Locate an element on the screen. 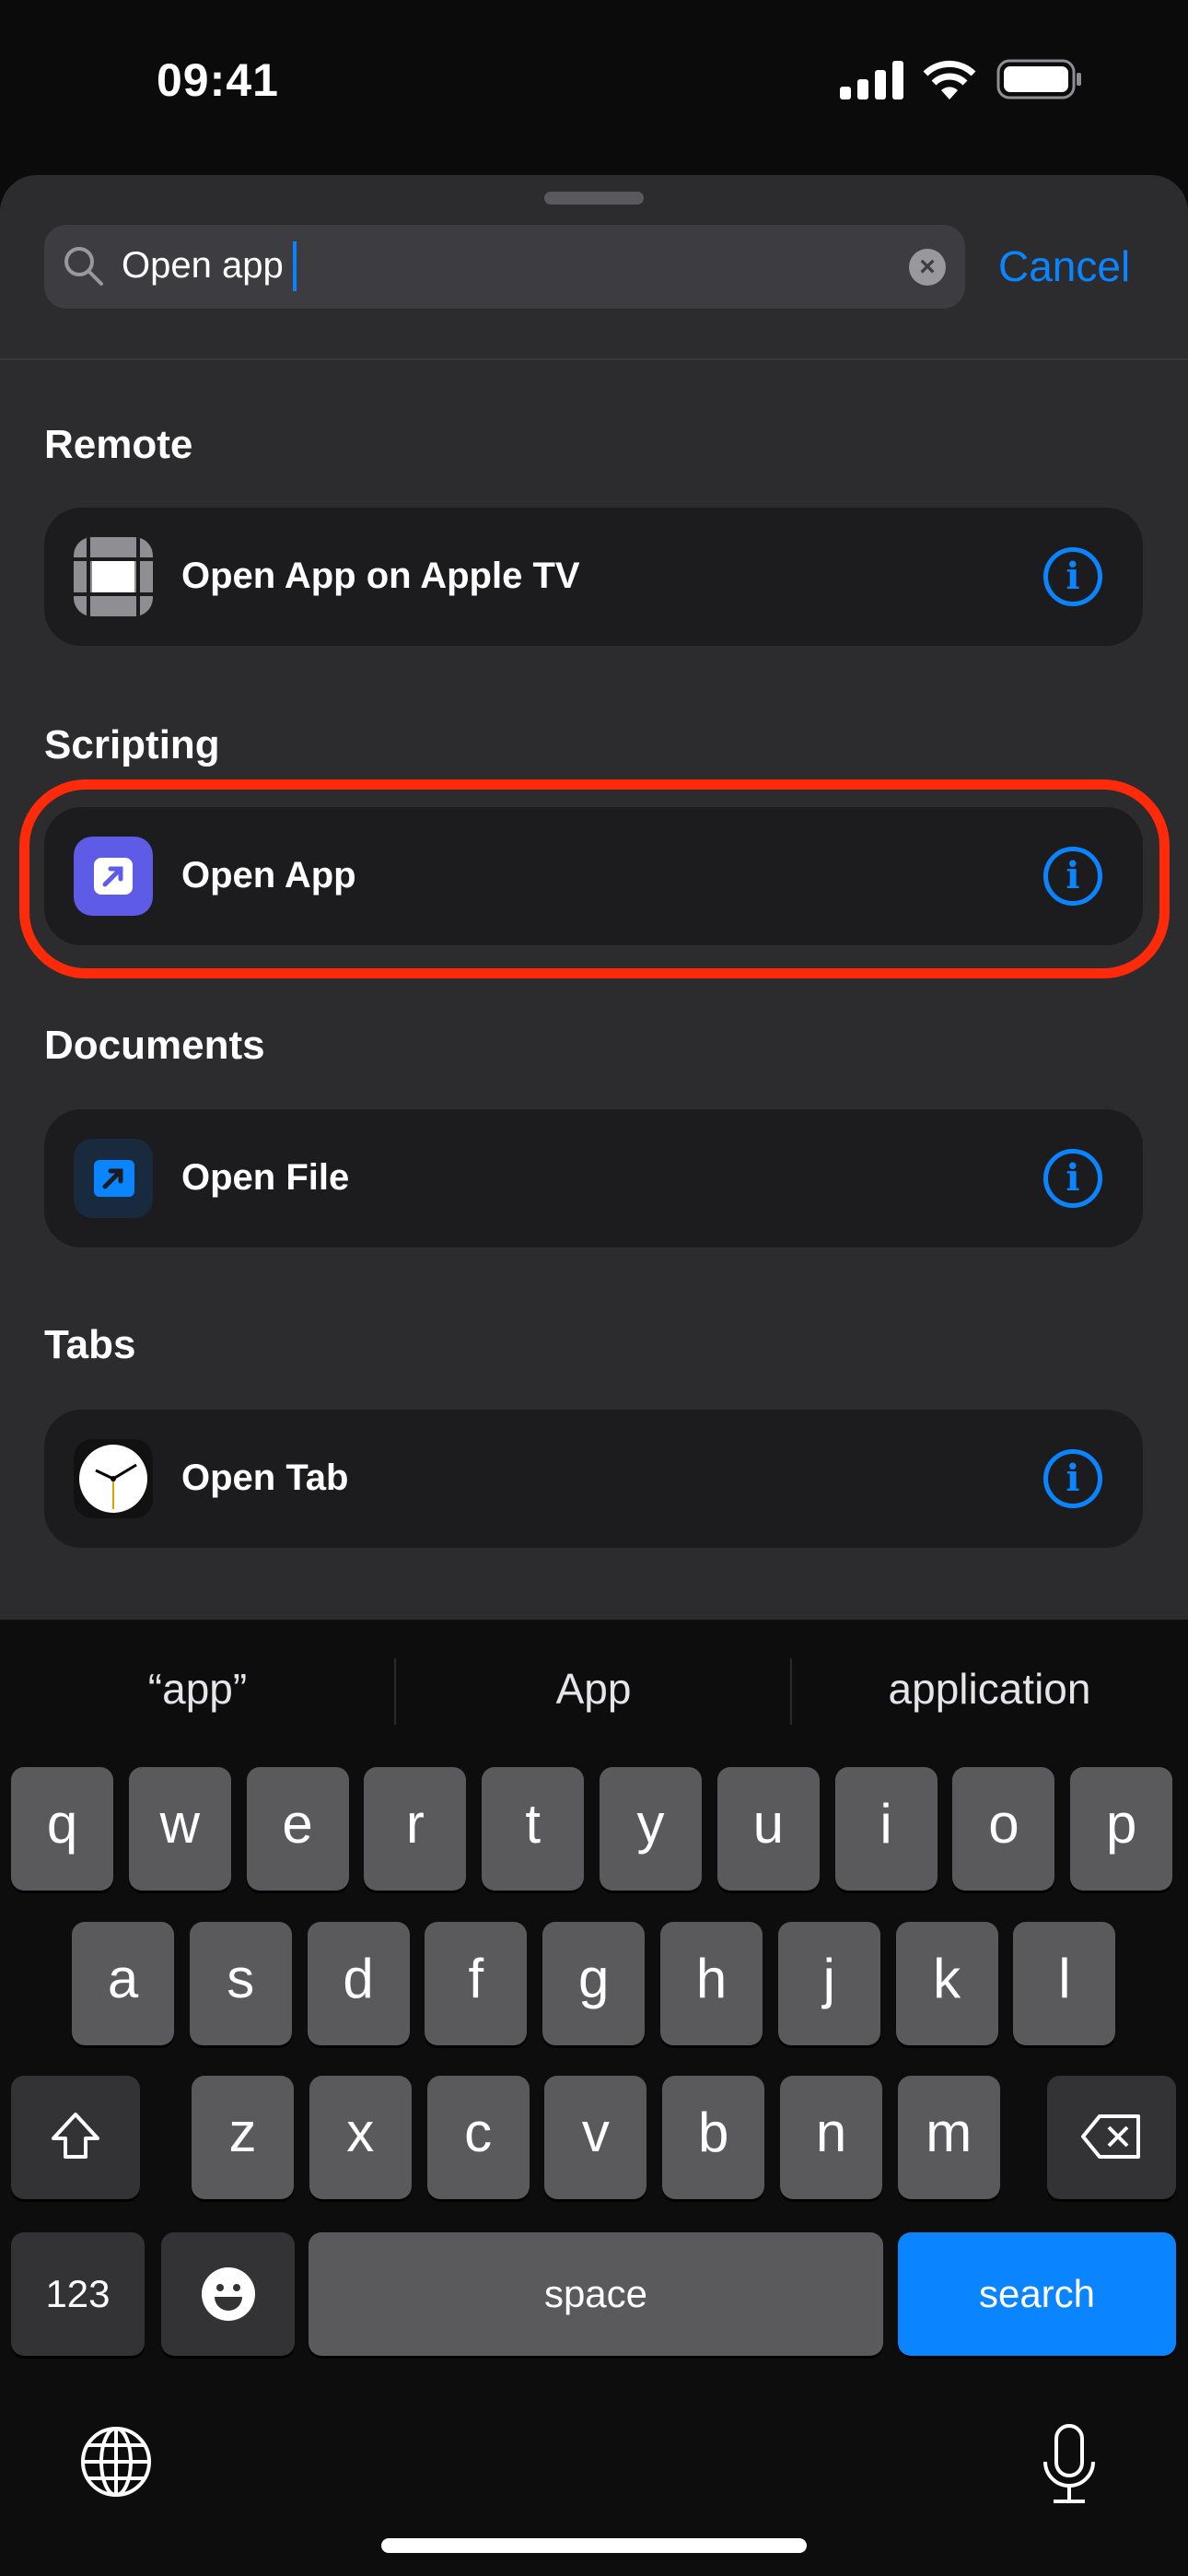 The image size is (1188, 2576). key-m: m is located at coordinates (948, 2137).